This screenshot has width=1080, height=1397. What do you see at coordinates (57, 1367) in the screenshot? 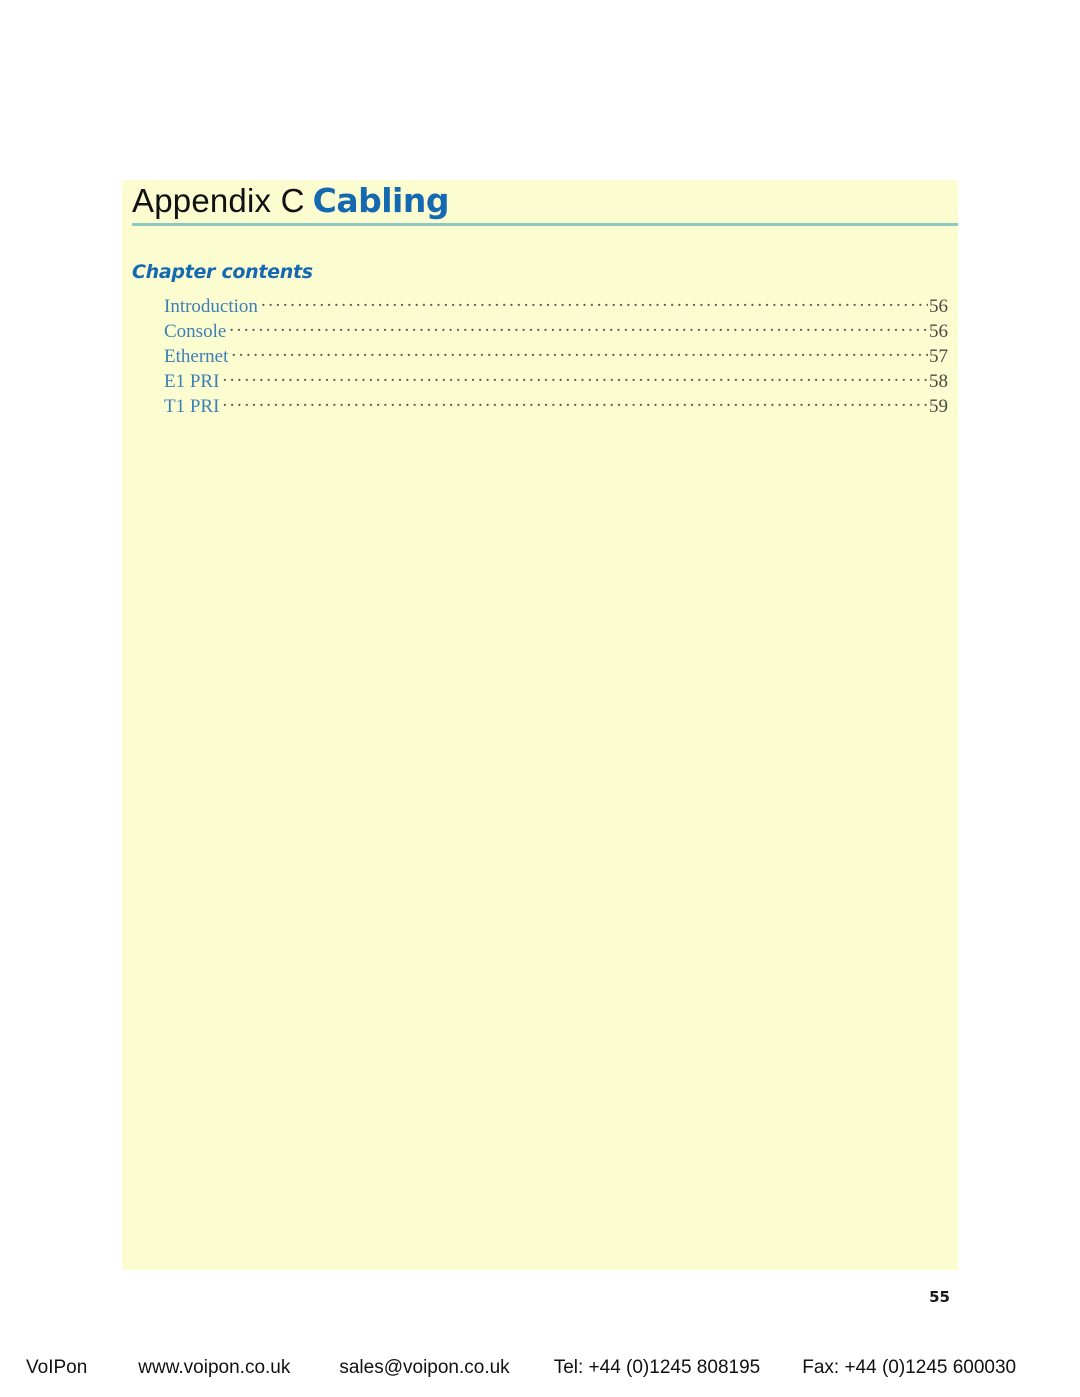
I see `footer-brand: VoIPon` at bounding box center [57, 1367].